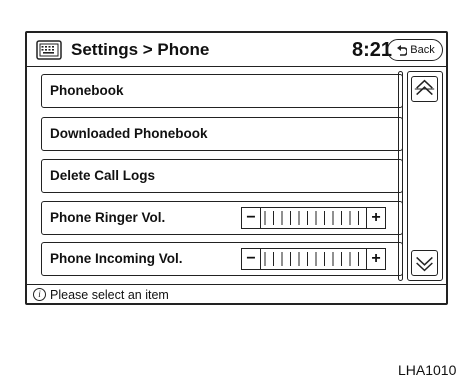  I want to click on list-item-label: Delete Call Logs, so click(103, 175).